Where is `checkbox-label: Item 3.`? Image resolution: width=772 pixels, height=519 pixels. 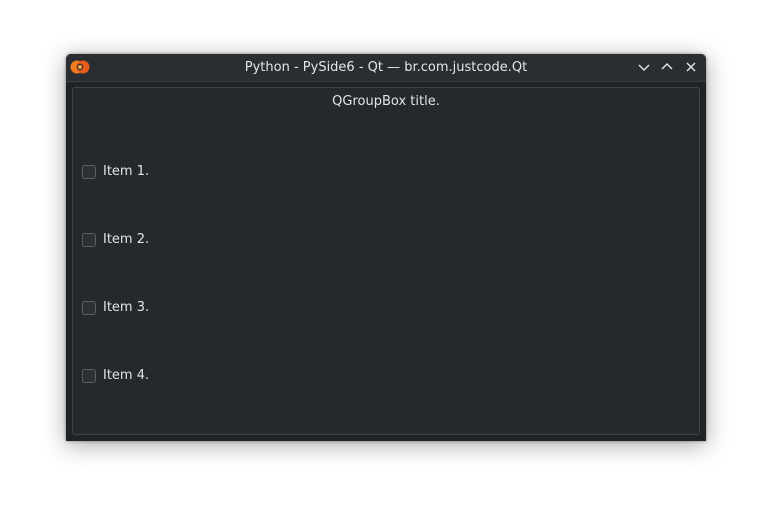 checkbox-label: Item 3. is located at coordinates (126, 308).